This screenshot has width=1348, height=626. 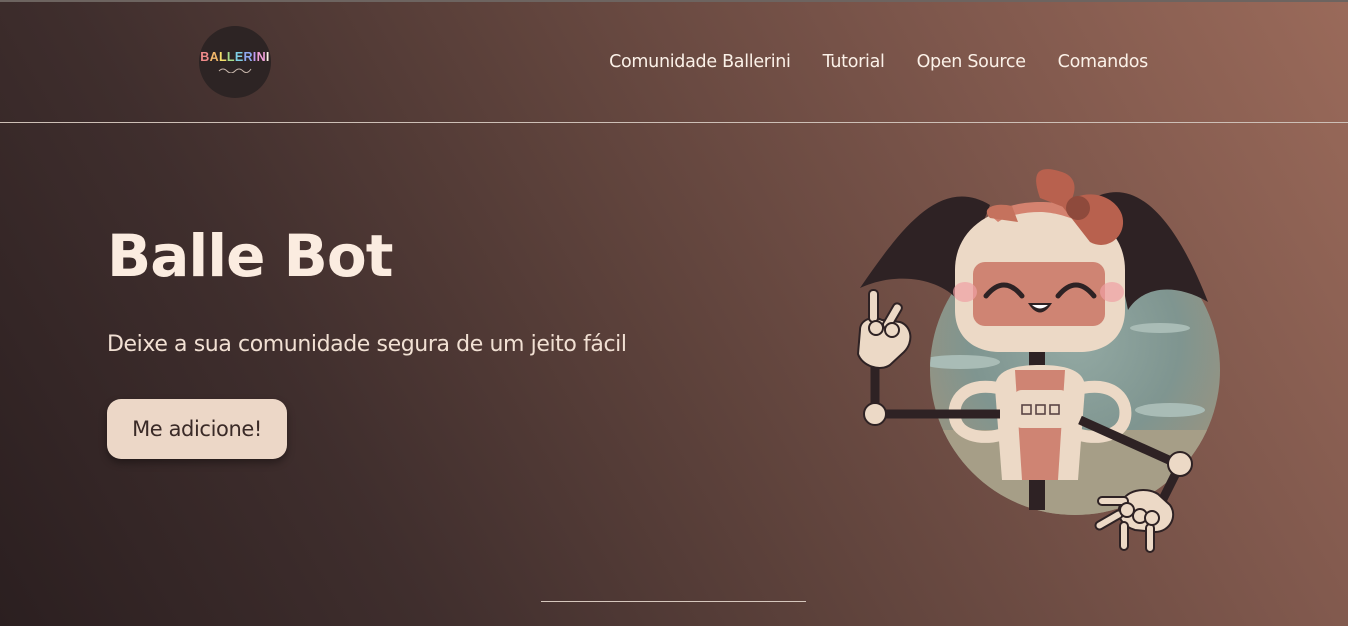 What do you see at coordinates (235, 57) in the screenshot?
I see `logo-text: BALLERINI` at bounding box center [235, 57].